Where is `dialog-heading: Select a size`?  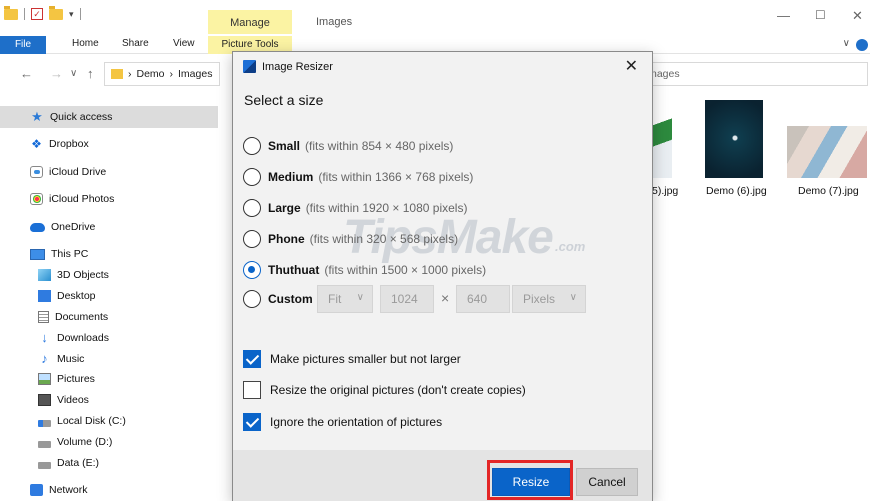 dialog-heading: Select a size is located at coordinates (284, 100).